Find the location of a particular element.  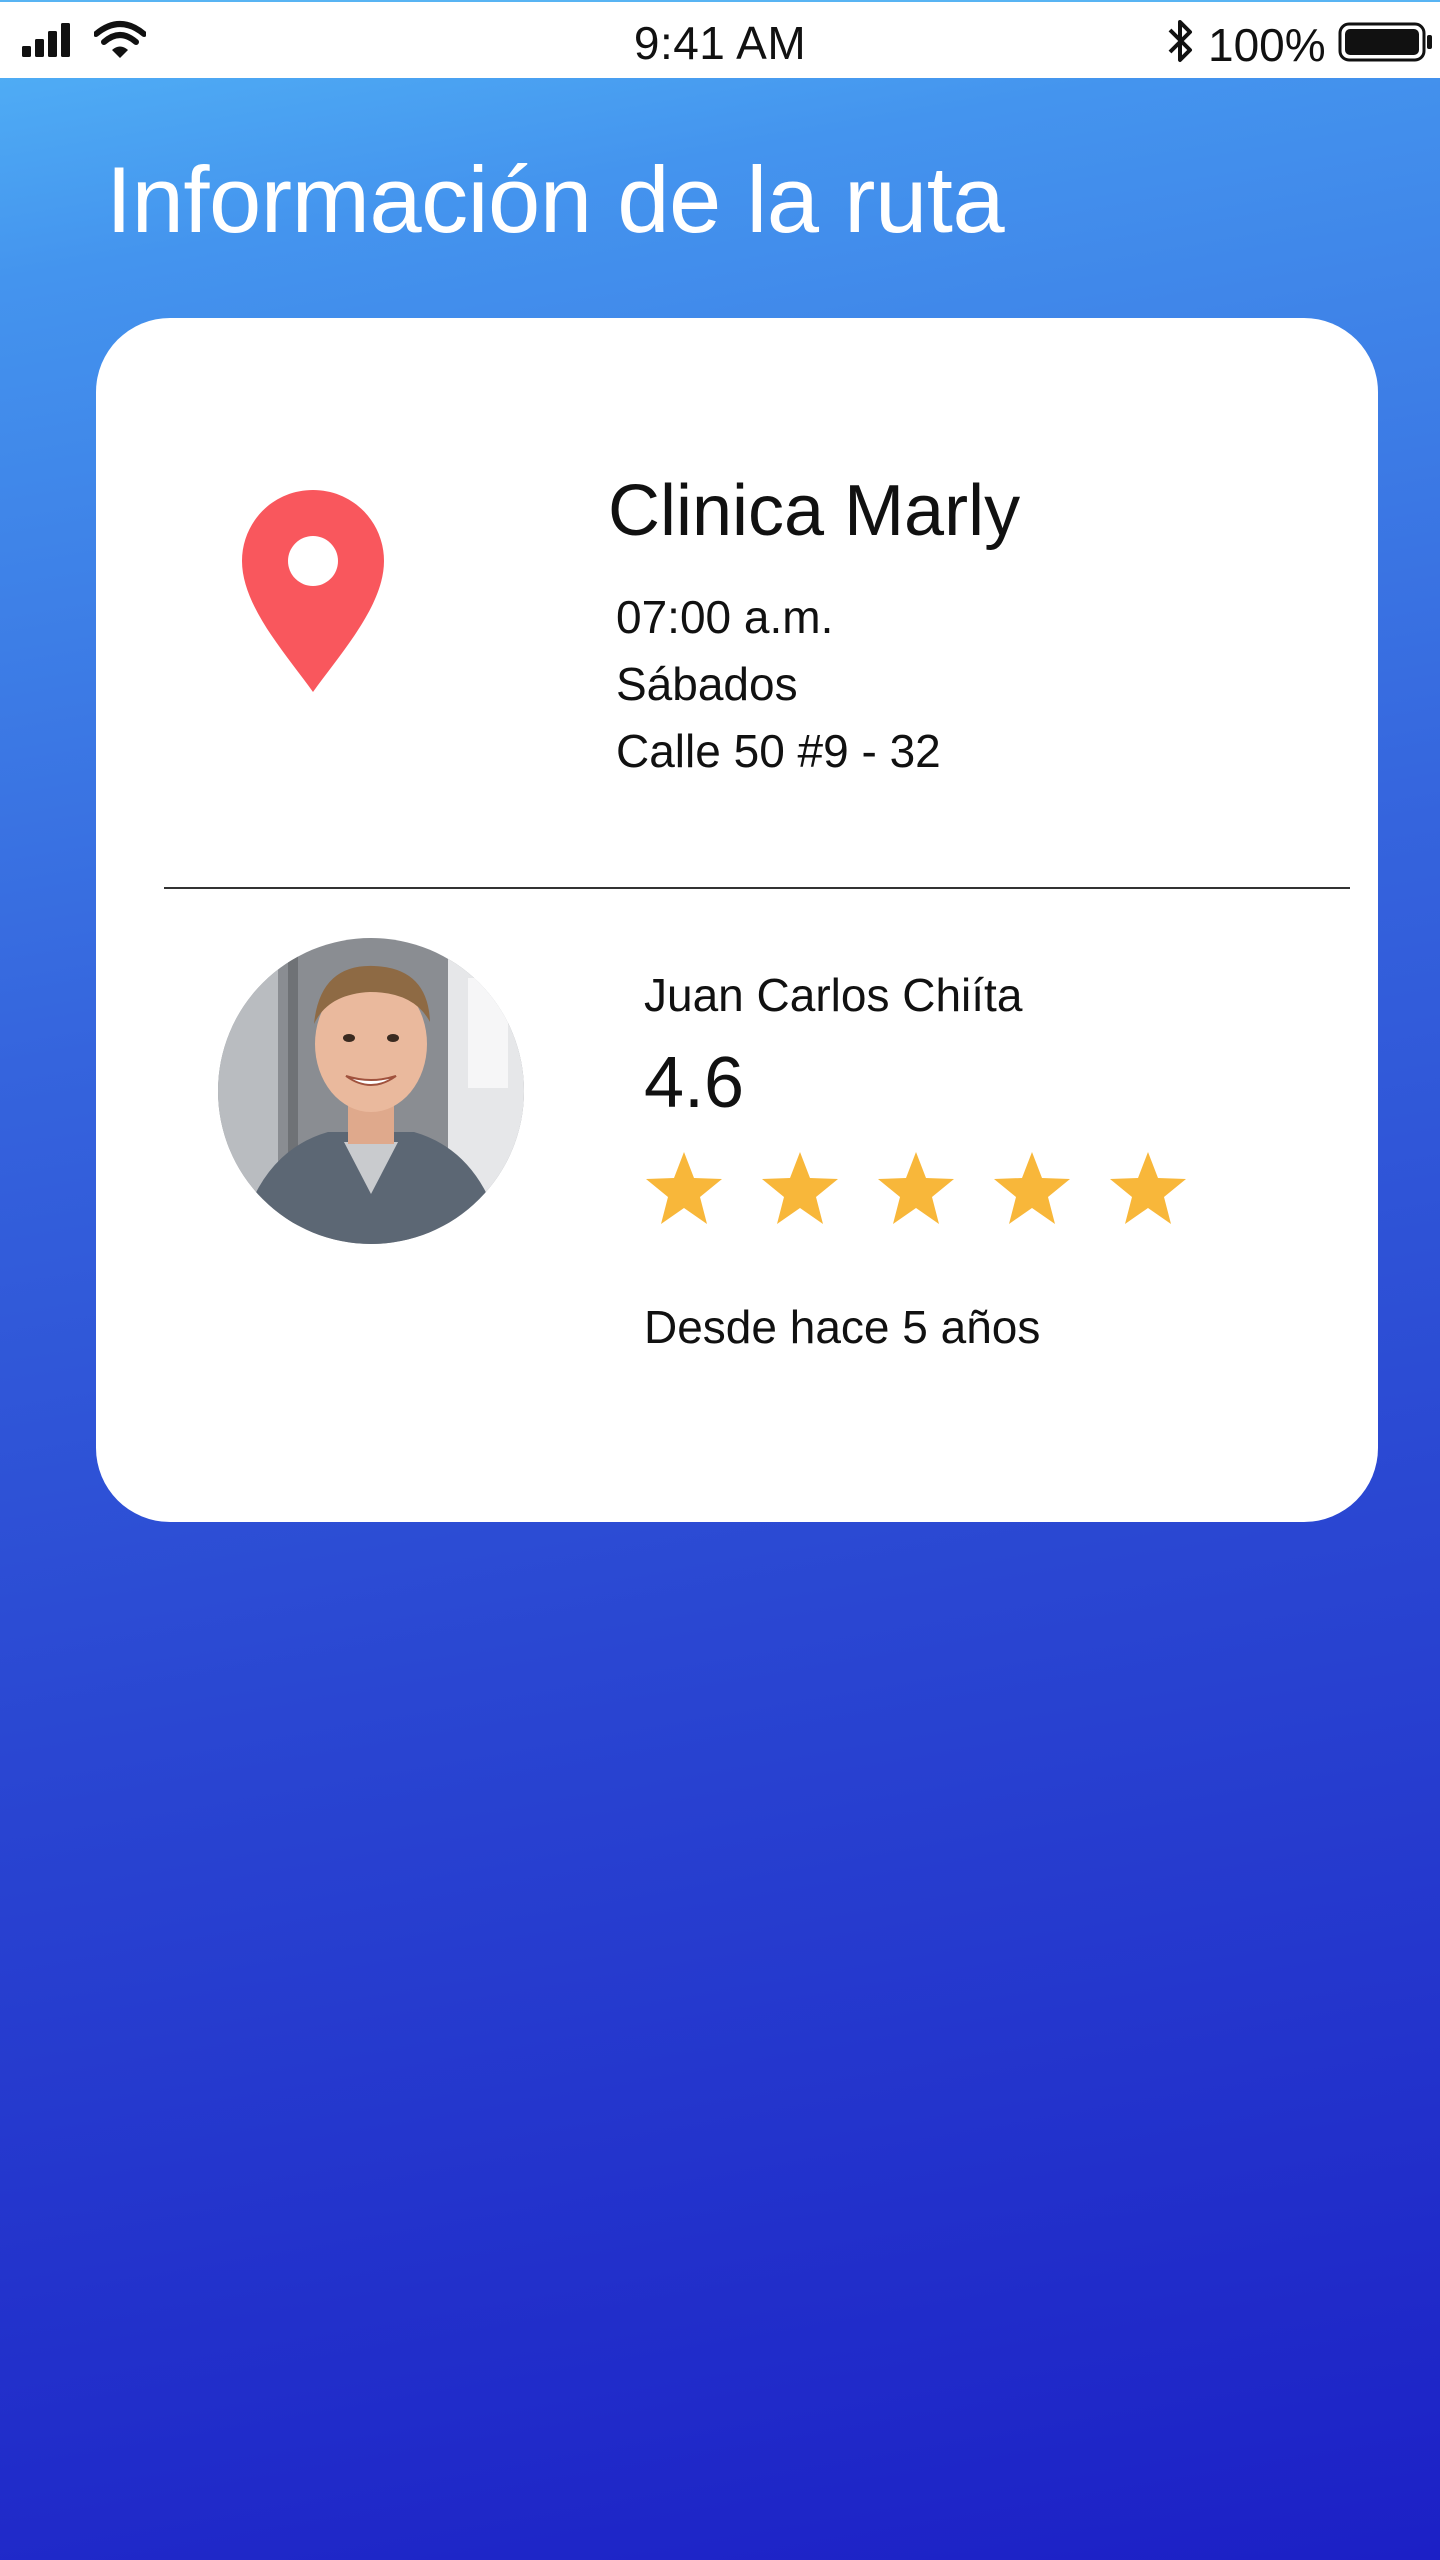

route-address: Calle 50 #9 - 32 is located at coordinates (778, 751).